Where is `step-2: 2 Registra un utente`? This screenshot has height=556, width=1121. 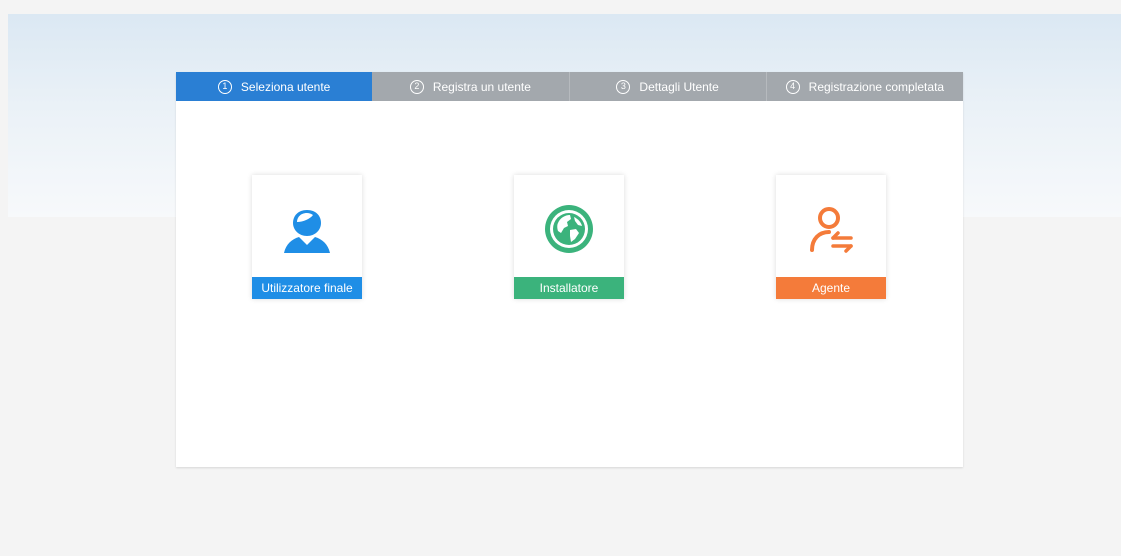 step-2: 2 Registra un utente is located at coordinates (471, 86).